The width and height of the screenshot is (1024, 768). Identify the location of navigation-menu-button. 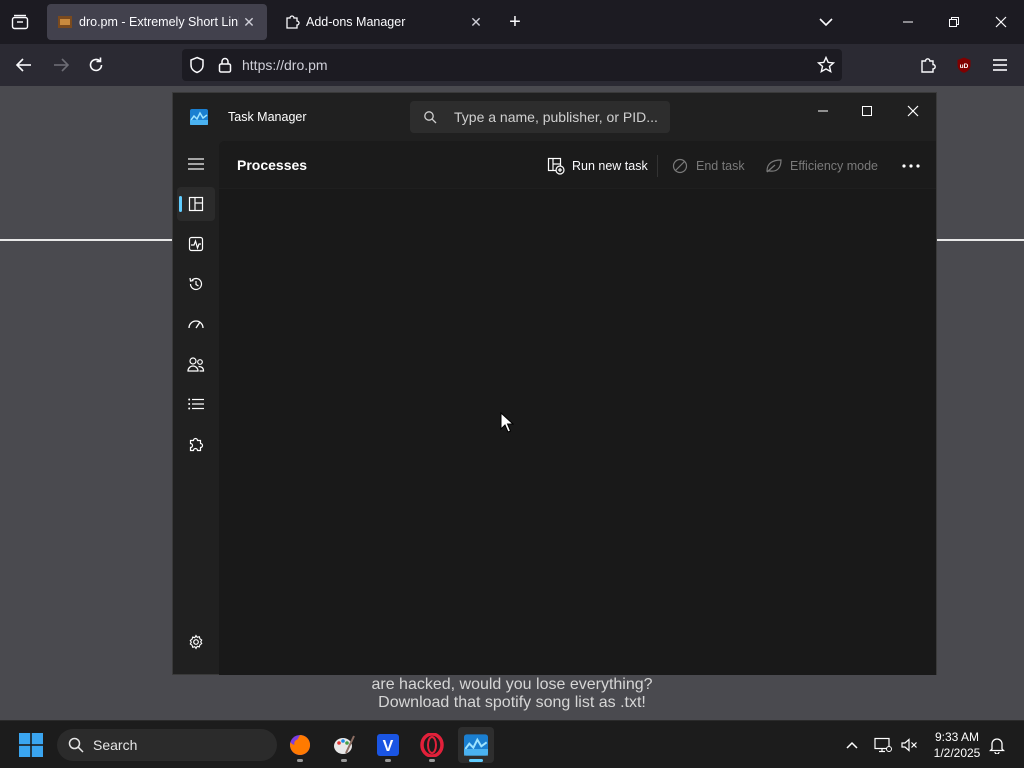
(196, 164).